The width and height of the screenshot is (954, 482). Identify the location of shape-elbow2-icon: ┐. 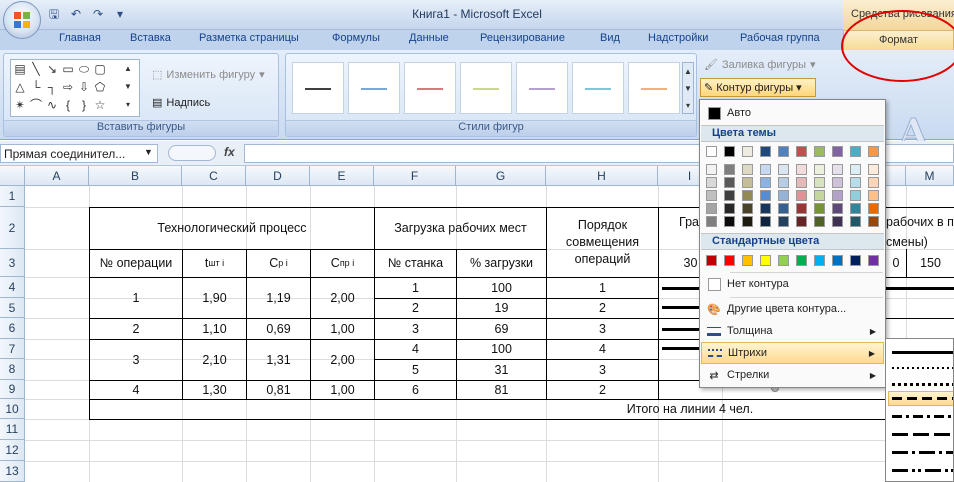
(52, 87).